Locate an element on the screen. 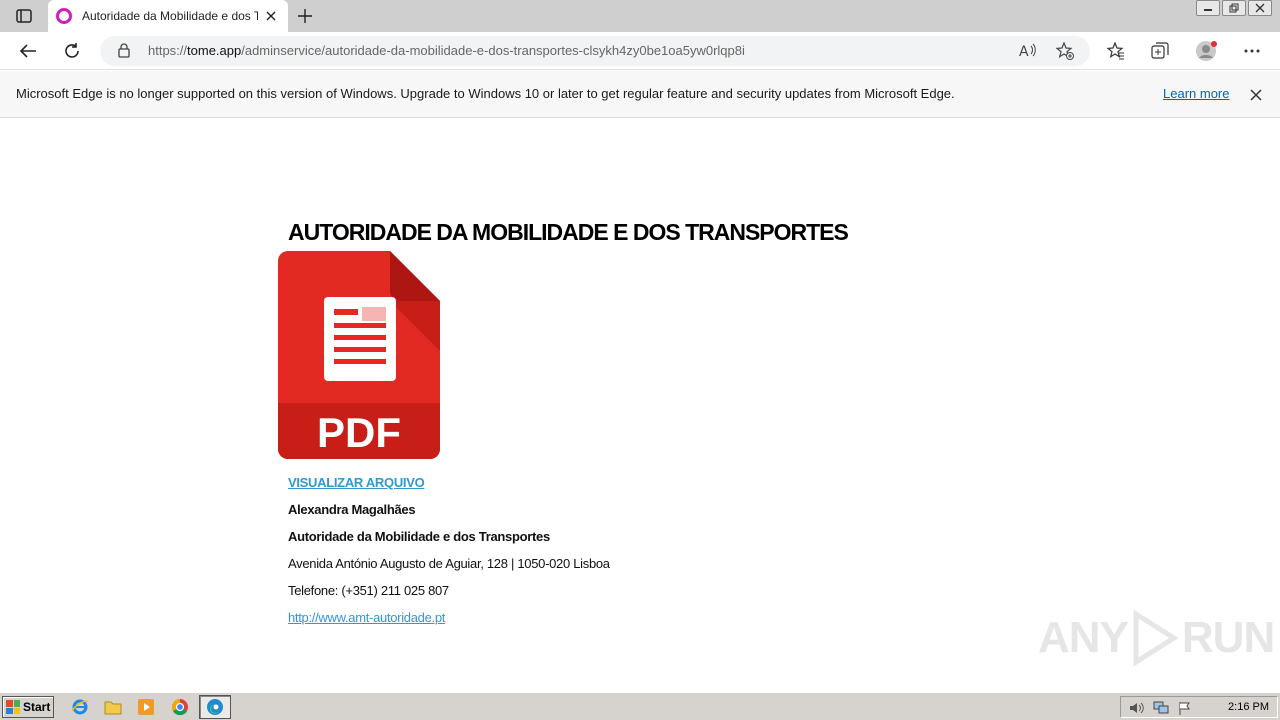 This screenshot has height=720, width=1280. taskbar: Start 2:16 PM is located at coordinates (640, 706).